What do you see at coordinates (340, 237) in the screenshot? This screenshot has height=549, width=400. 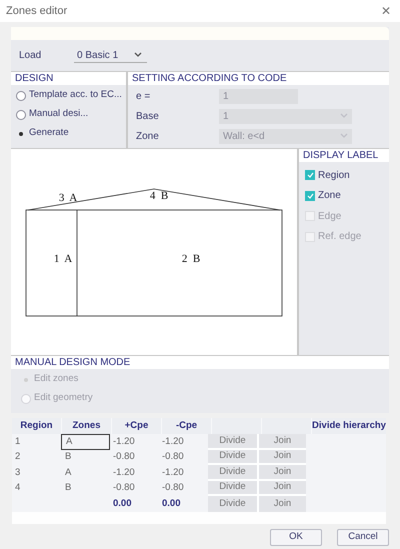 I see `checkbox-label: Ref. edge` at bounding box center [340, 237].